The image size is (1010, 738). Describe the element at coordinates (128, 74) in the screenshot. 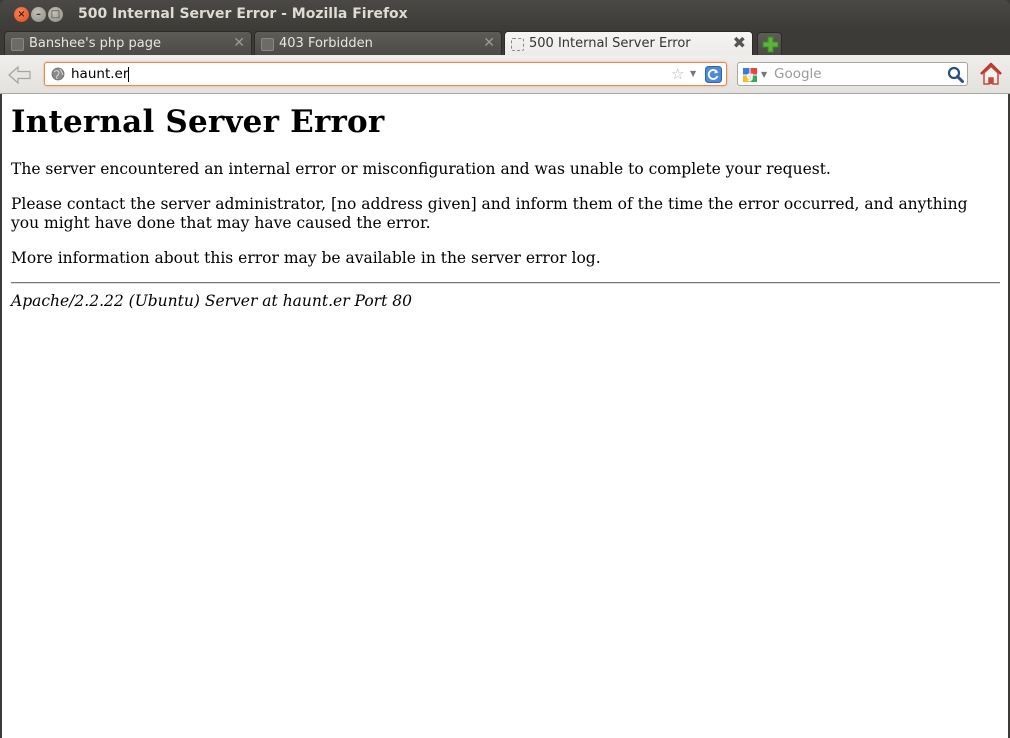

I see `text-caret` at that location.